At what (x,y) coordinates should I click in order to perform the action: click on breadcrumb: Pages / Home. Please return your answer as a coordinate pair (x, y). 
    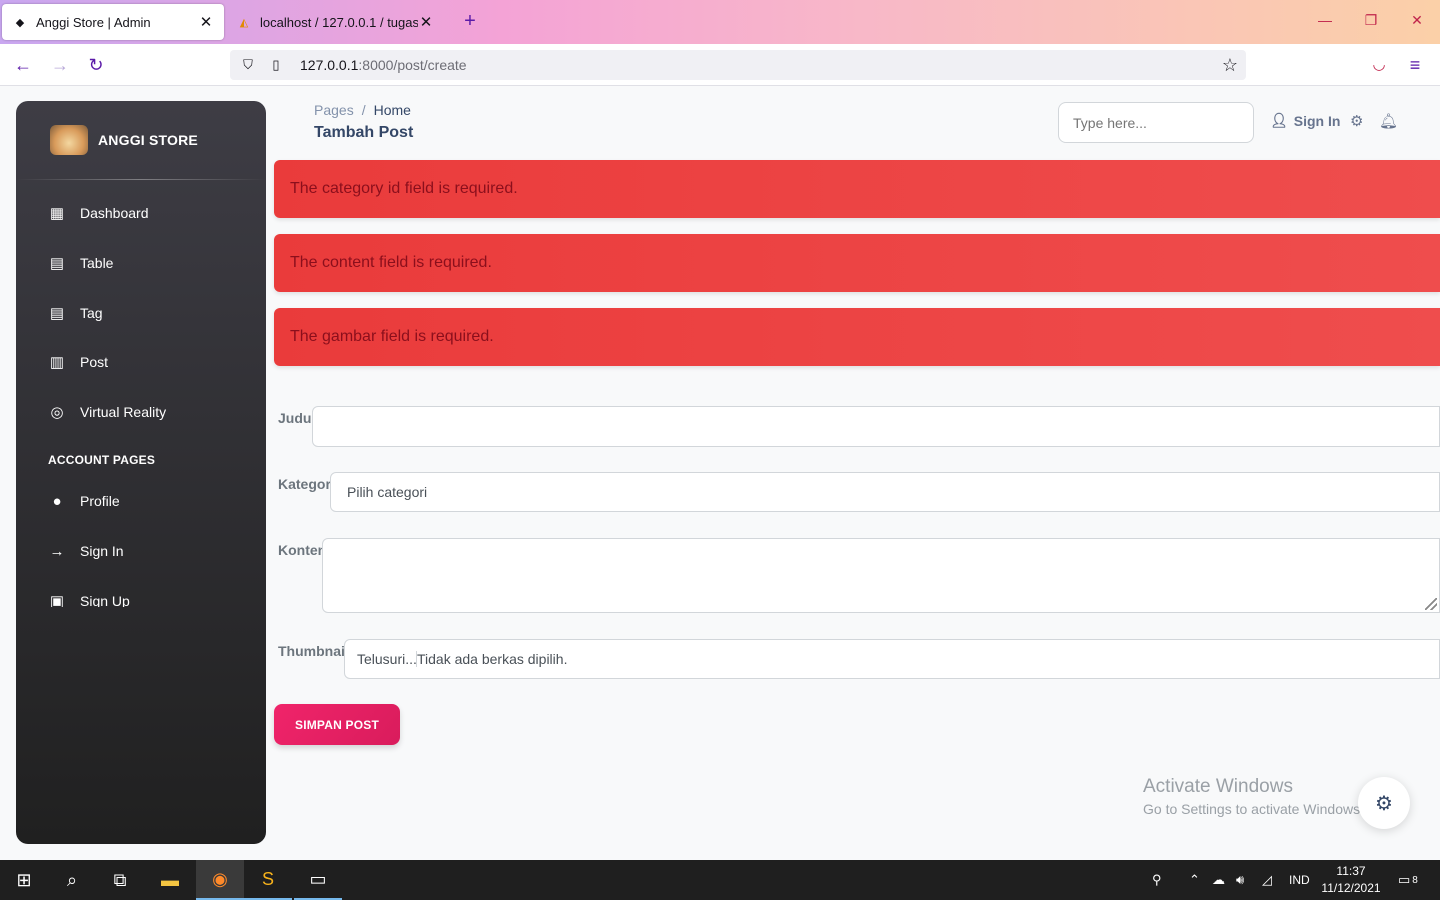
    Looking at the image, I should click on (363, 110).